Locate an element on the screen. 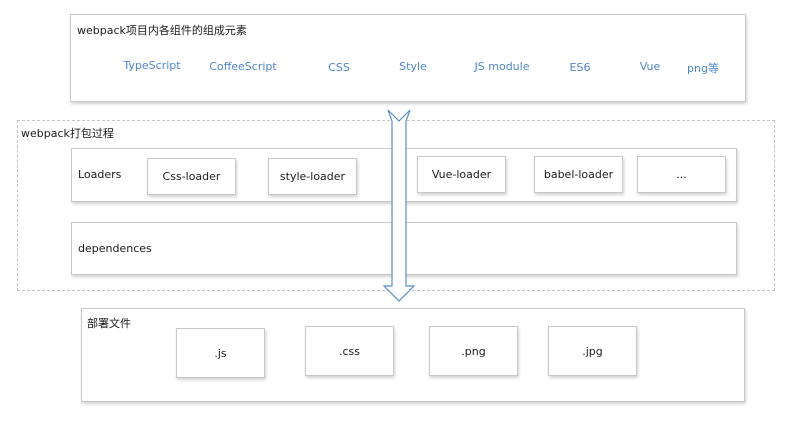 The width and height of the screenshot is (800, 431). file-jpg: .jpg is located at coordinates (592, 351).